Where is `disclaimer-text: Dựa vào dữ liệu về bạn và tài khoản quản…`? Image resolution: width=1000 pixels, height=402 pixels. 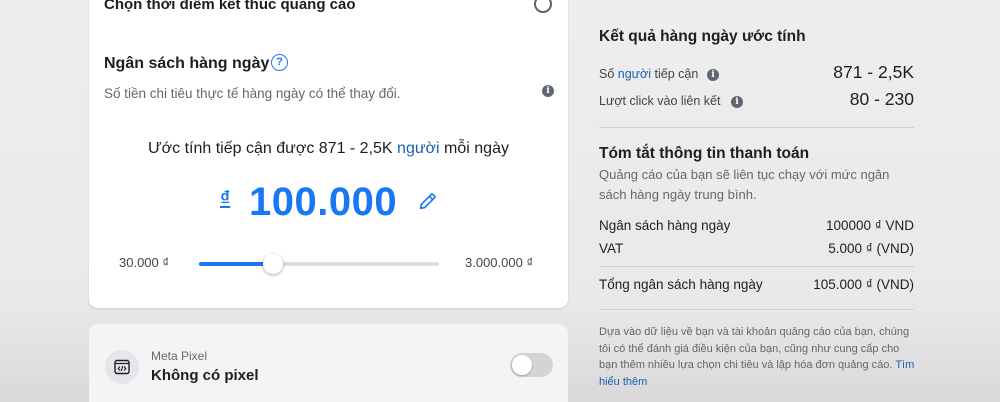
disclaimer-text: Dựa vào dữ liệu về bạn và tài khoản quản… is located at coordinates (758, 357).